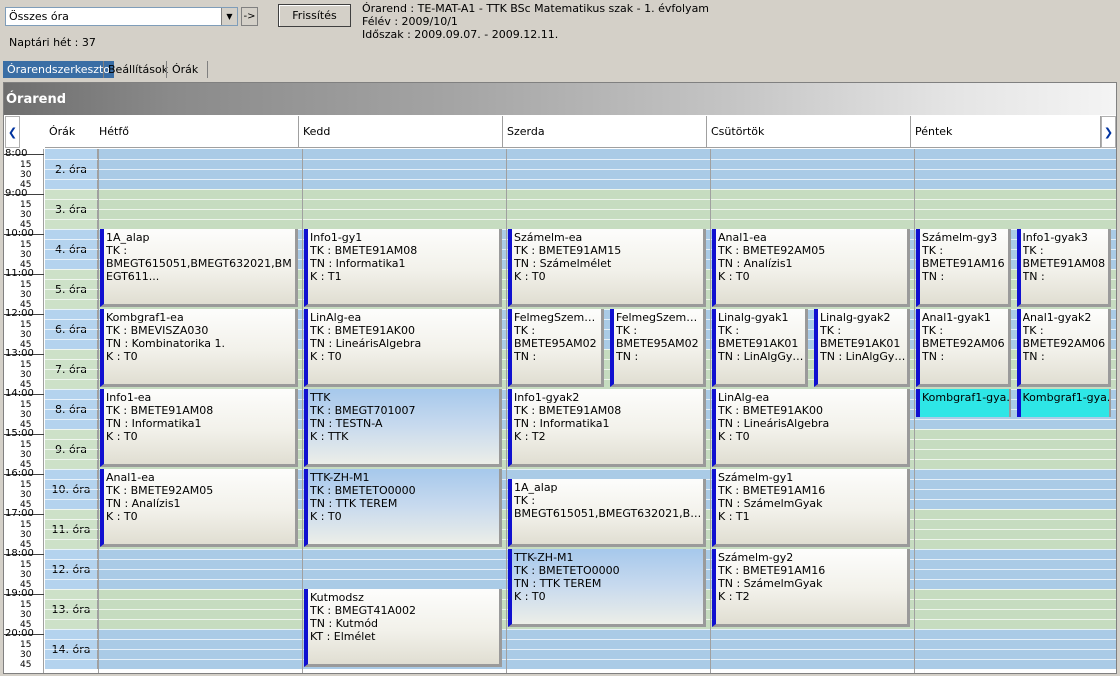  Describe the element at coordinates (358, 263) in the screenshot. I see `event-detail: TN : Informatika1` at that location.